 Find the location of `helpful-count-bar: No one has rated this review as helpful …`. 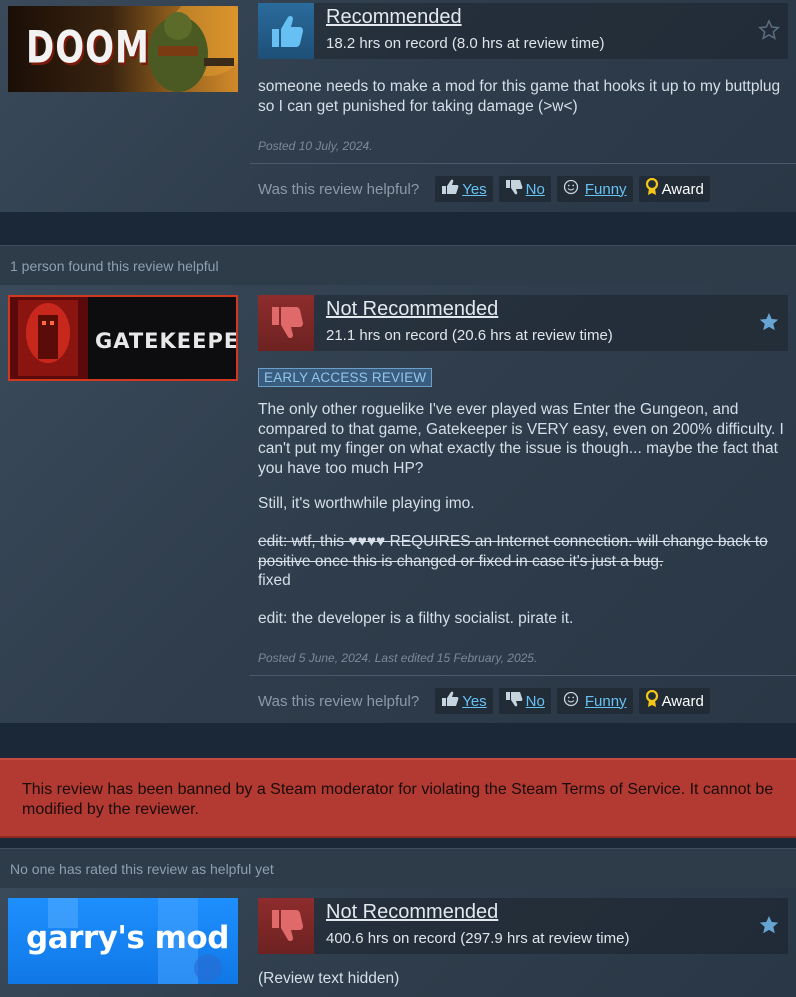

helpful-count-bar: No one has rated this review as helpful … is located at coordinates (398, 868).